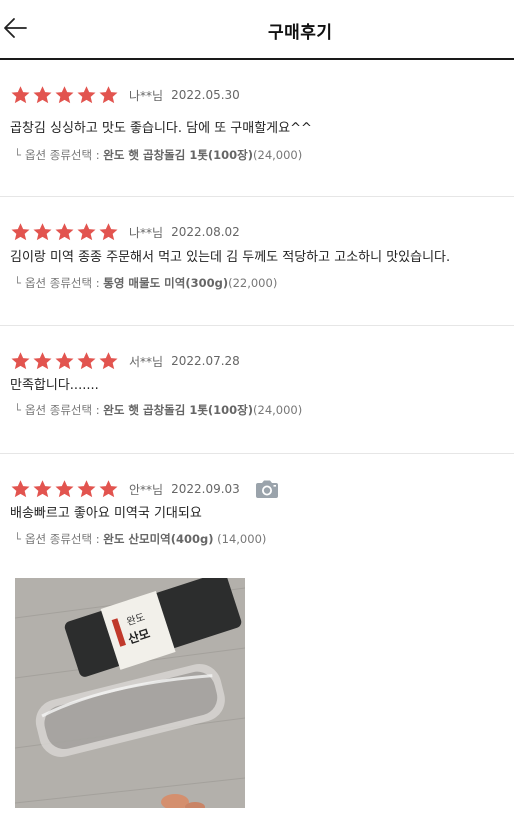 The width and height of the screenshot is (514, 838). I want to click on review-date: 2022.09.03, so click(205, 489).